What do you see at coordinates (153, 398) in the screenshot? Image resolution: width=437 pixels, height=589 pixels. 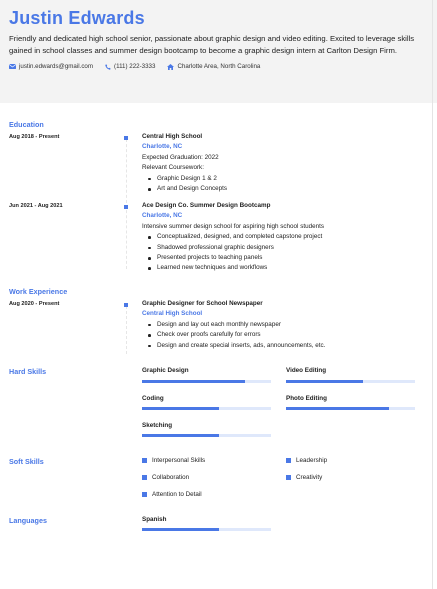 I see `skill-name: Coding` at bounding box center [153, 398].